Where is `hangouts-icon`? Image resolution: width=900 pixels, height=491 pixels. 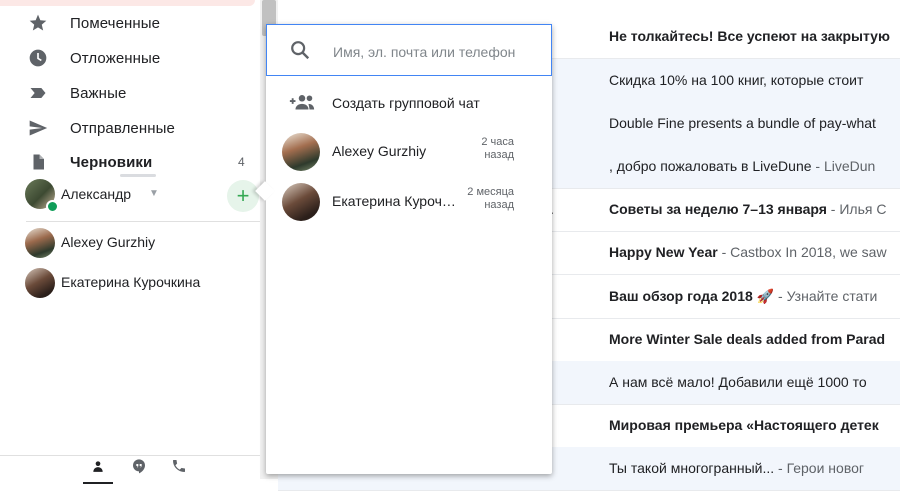
hangouts-icon is located at coordinates (139, 466).